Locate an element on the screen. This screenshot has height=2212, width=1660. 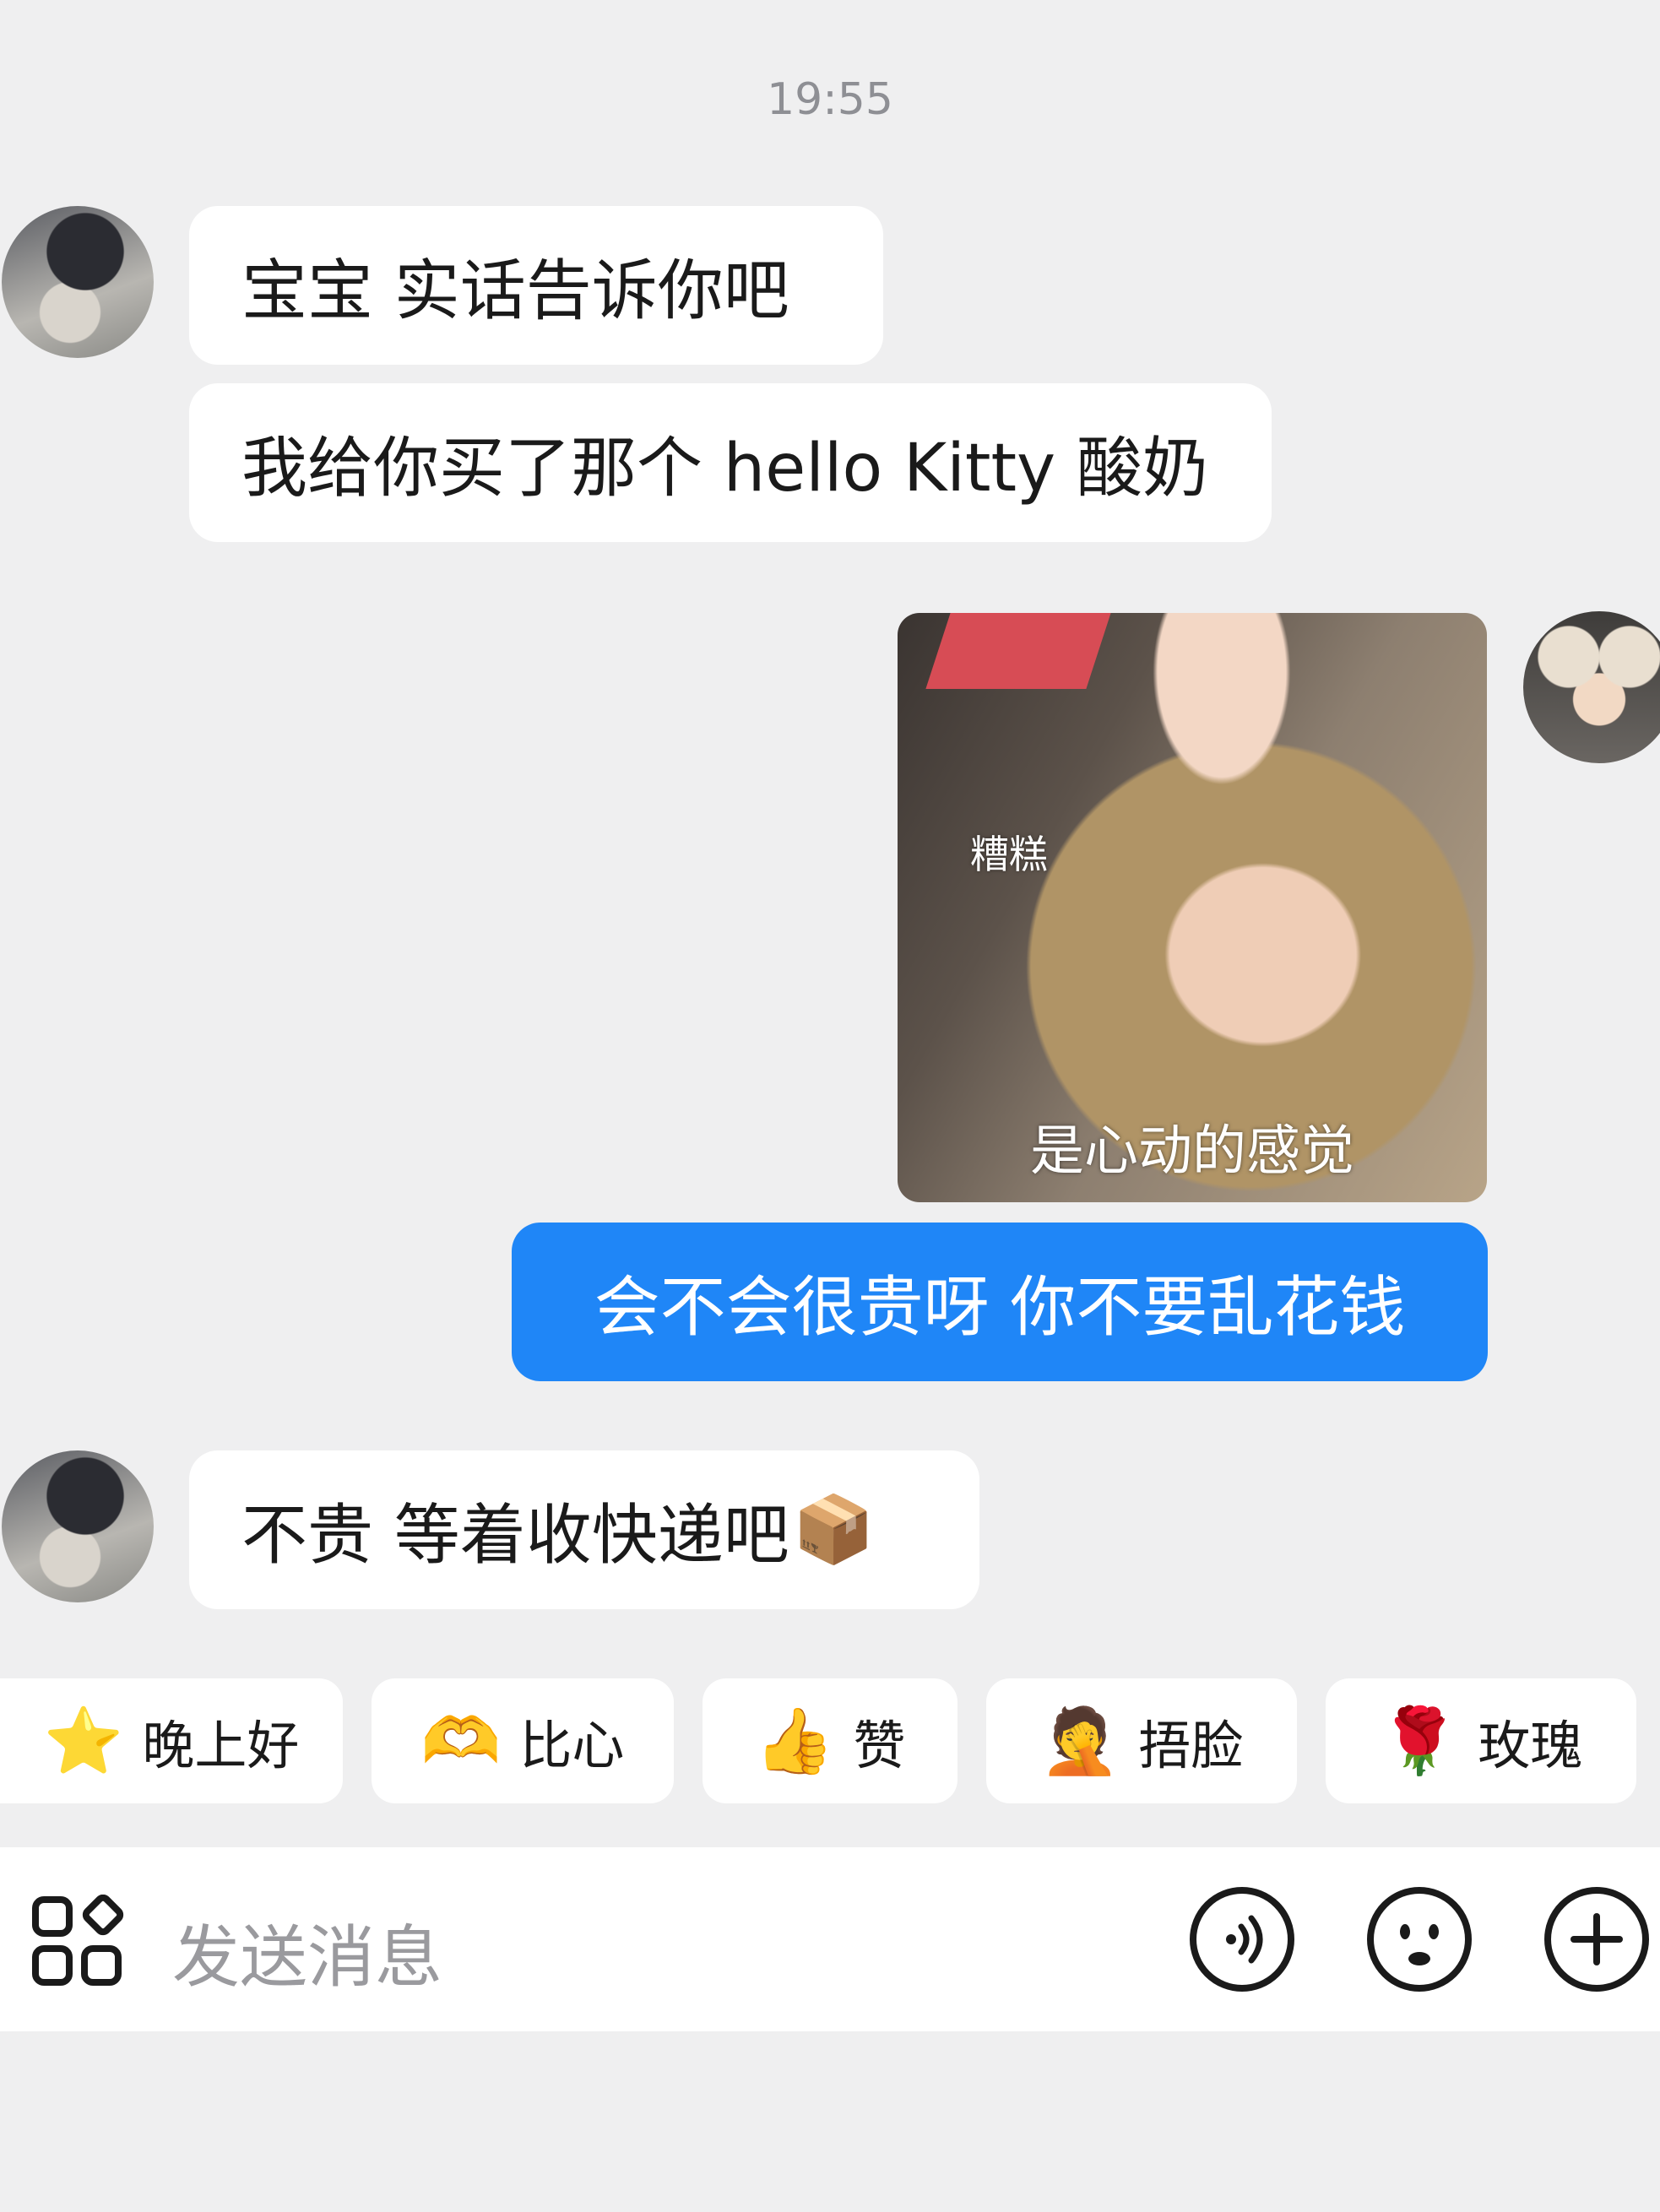
quick-reply-finger-heart: 🫶 比心 is located at coordinates (523, 1740).